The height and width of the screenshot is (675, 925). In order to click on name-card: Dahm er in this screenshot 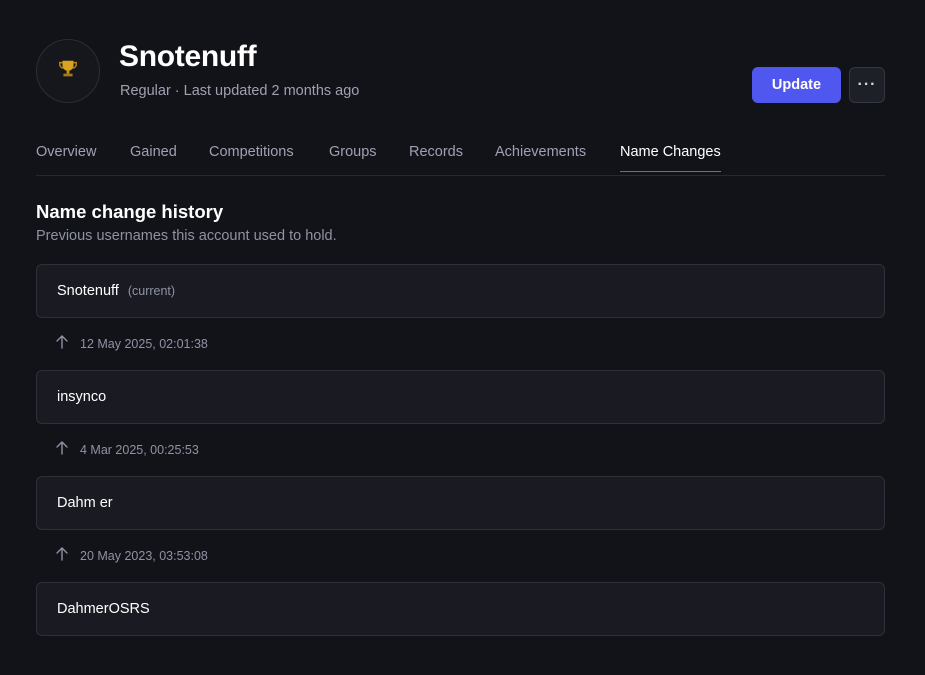, I will do `click(460, 503)`.